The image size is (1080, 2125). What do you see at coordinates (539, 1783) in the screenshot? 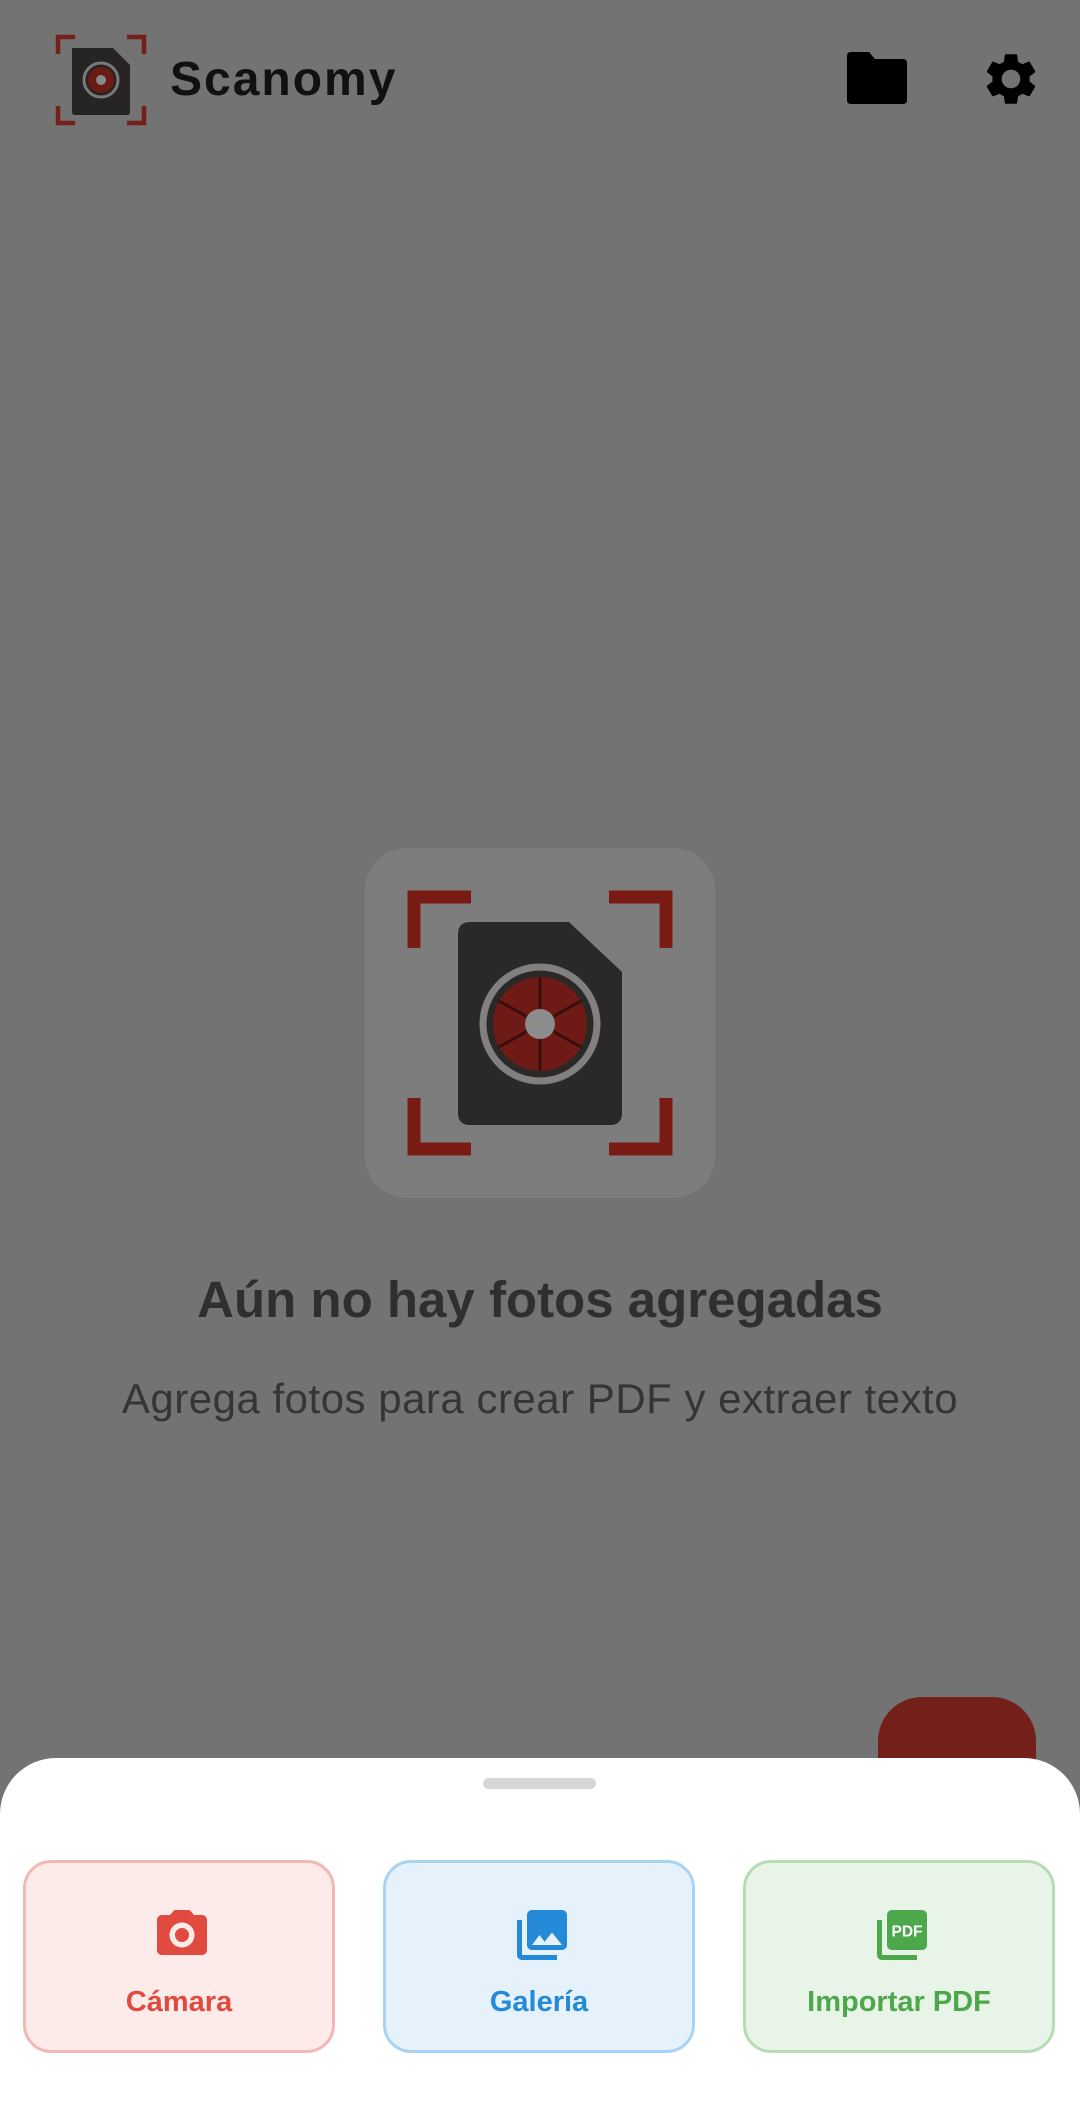
I see `drag-handle` at bounding box center [539, 1783].